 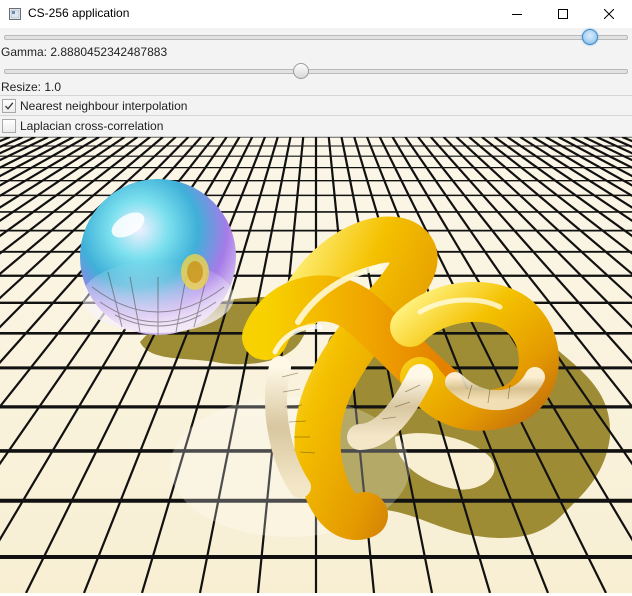 I want to click on top-slider, so click(x=316, y=37).